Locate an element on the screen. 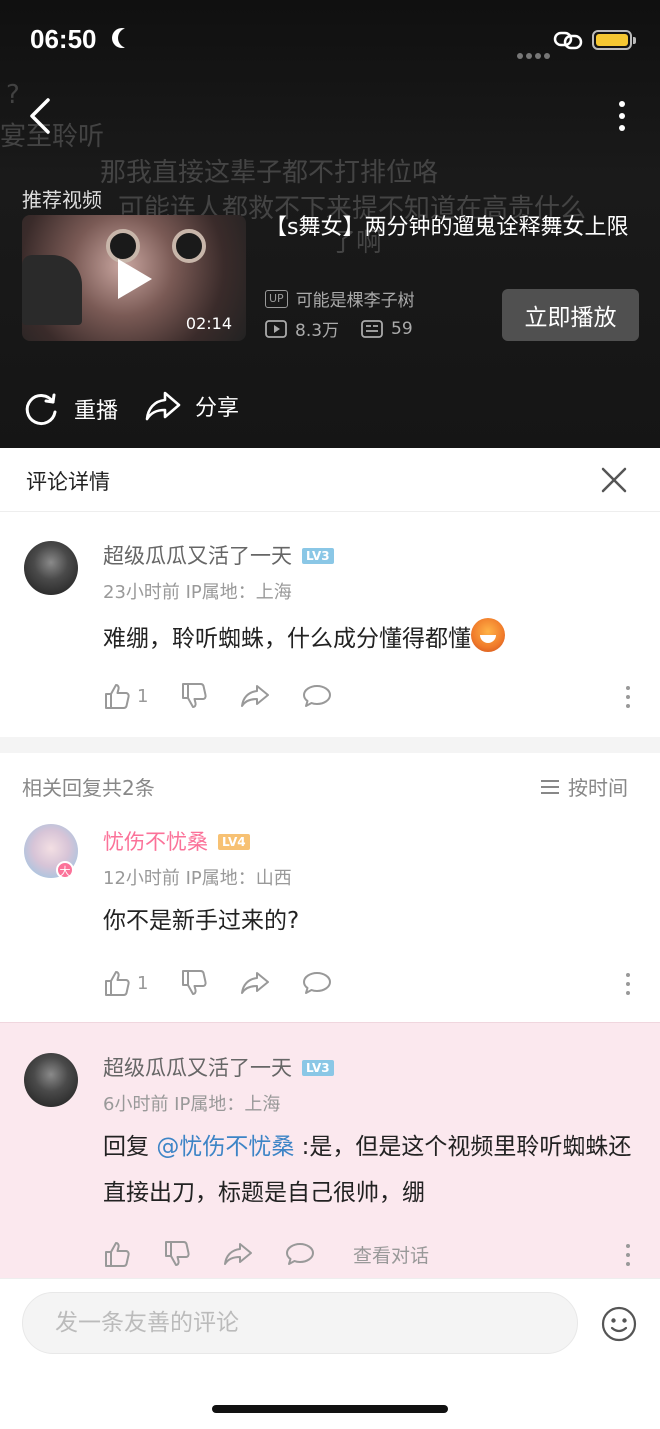 The image size is (660, 1429). comment-input: 发一条友善的评论 is located at coordinates (300, 1323).